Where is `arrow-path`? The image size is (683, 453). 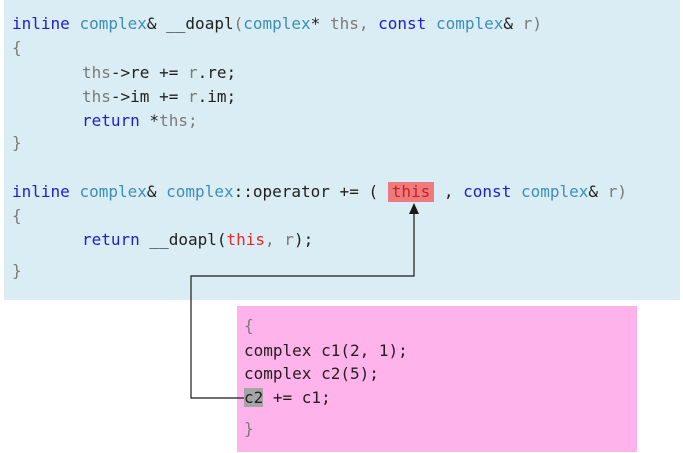
arrow-path is located at coordinates (302, 304).